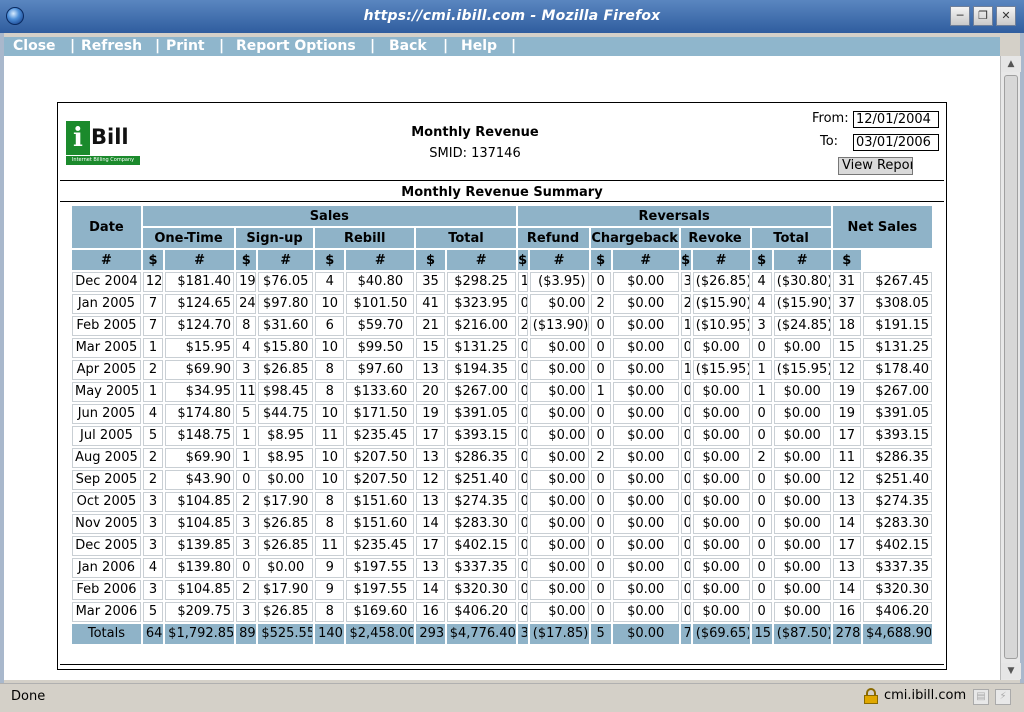 This screenshot has width=1024, height=712. Describe the element at coordinates (430, 304) in the screenshot. I see `table-cell: 41` at that location.